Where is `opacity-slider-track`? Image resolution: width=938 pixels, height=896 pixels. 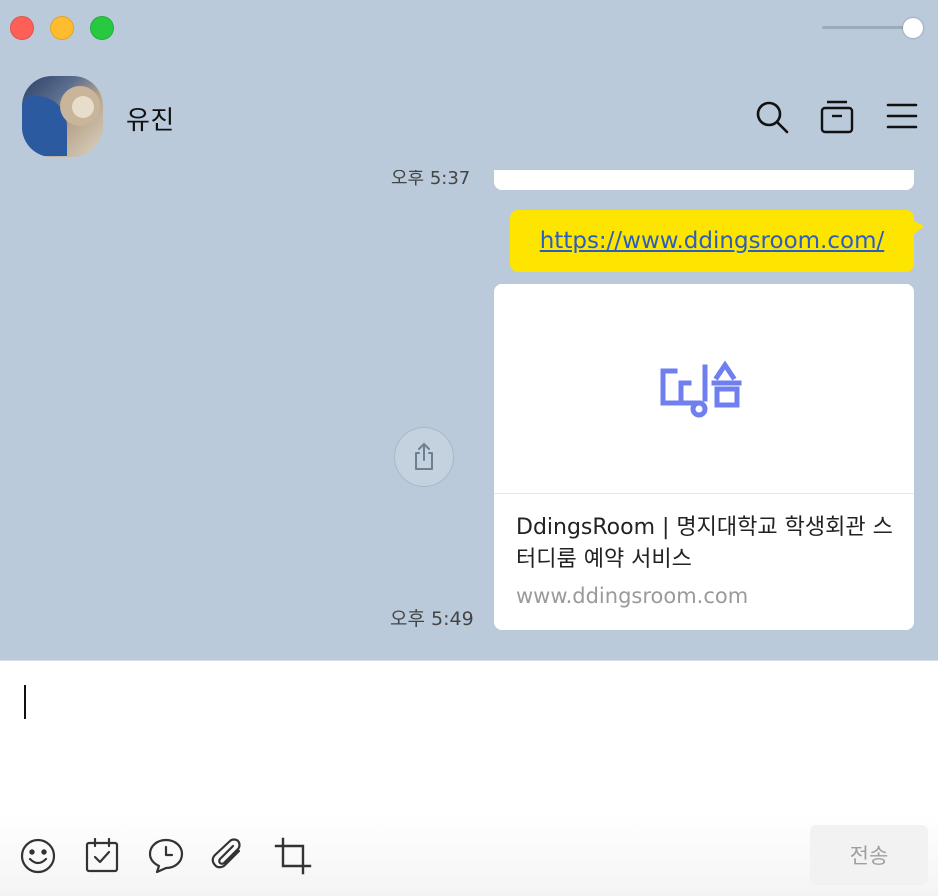 opacity-slider-track is located at coordinates (868, 27).